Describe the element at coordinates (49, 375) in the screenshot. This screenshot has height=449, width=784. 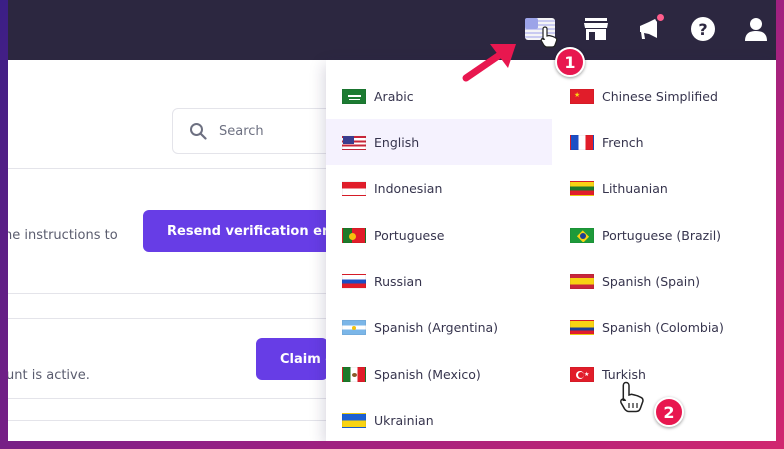
I see `account-active-text: unt is active.` at that location.